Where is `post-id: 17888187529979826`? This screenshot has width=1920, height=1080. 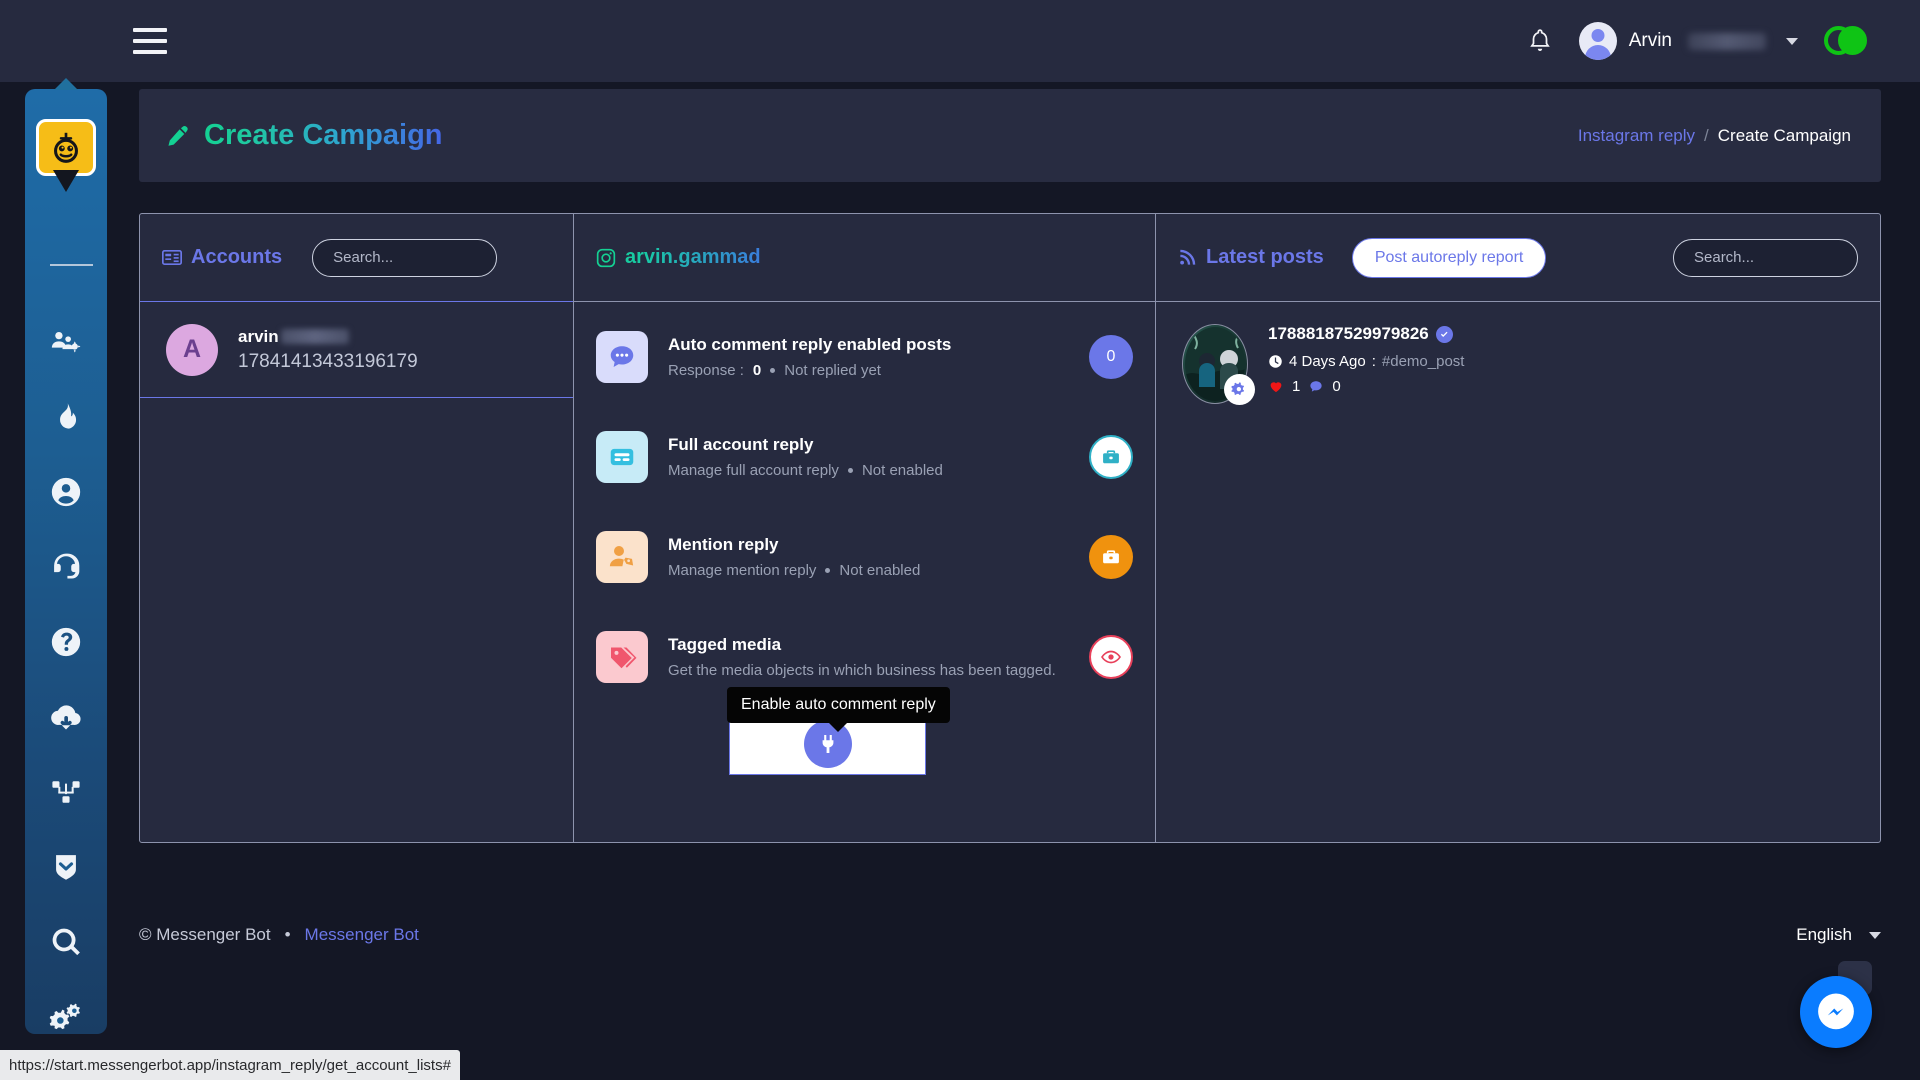
post-id: 17888187529979826 is located at coordinates (1348, 333).